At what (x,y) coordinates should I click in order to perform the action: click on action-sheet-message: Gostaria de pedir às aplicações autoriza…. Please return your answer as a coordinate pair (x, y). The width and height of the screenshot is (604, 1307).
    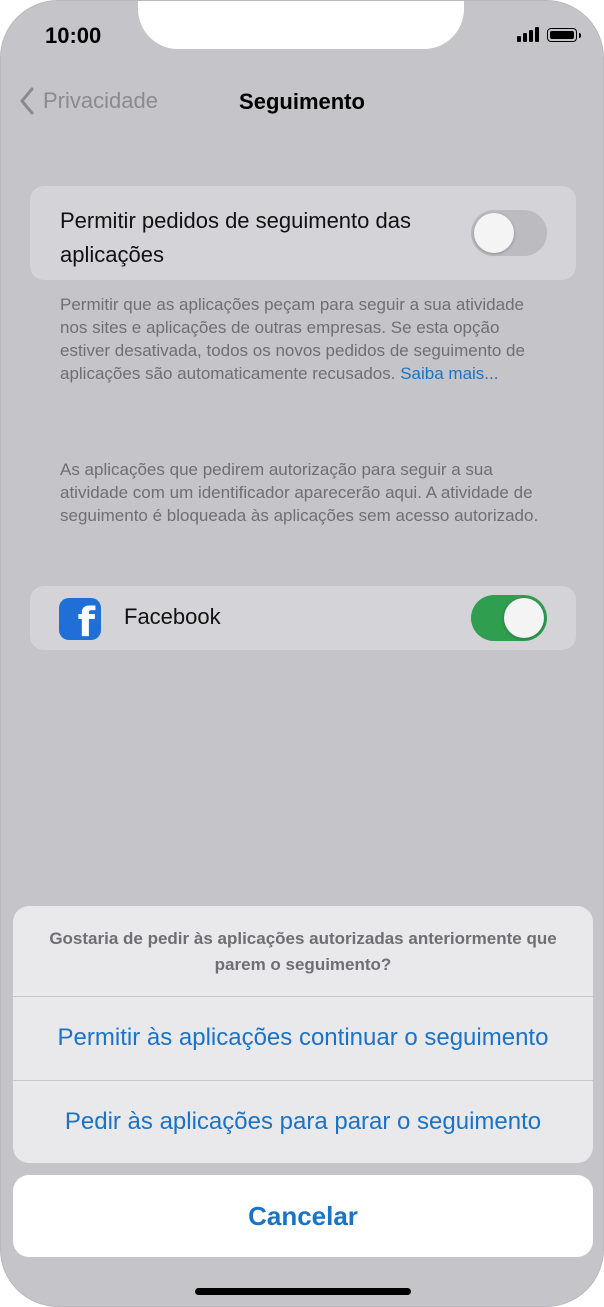
    Looking at the image, I should click on (303, 951).